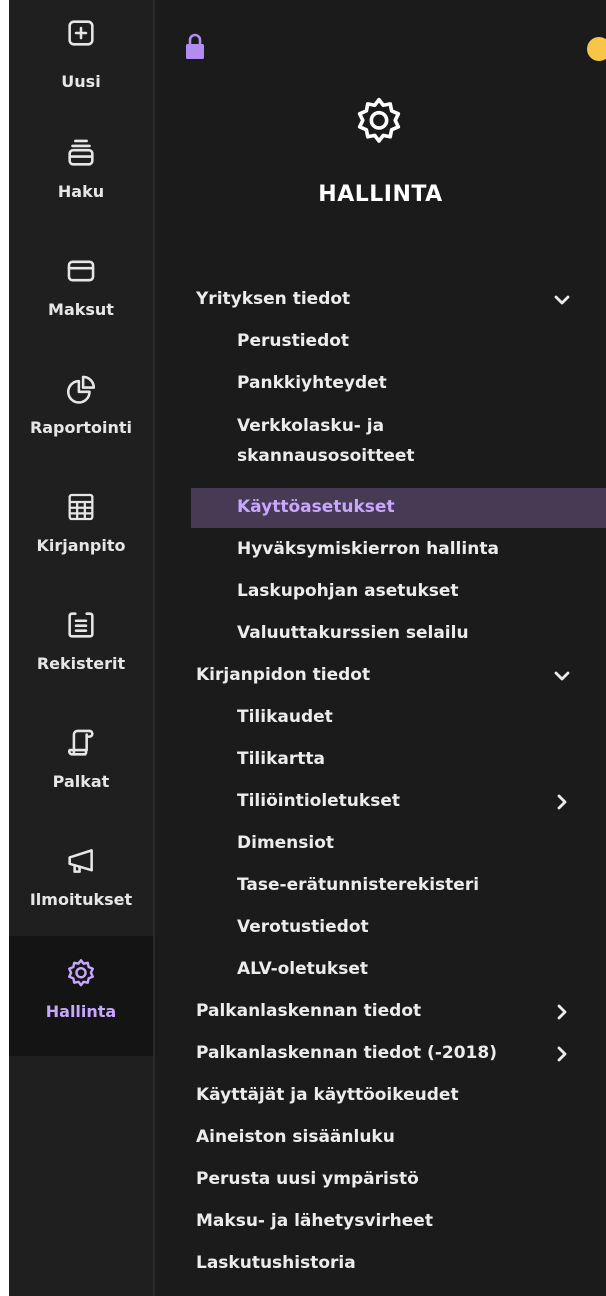 The height and width of the screenshot is (1296, 606). I want to click on rail-item-label: Haku, so click(81, 191).